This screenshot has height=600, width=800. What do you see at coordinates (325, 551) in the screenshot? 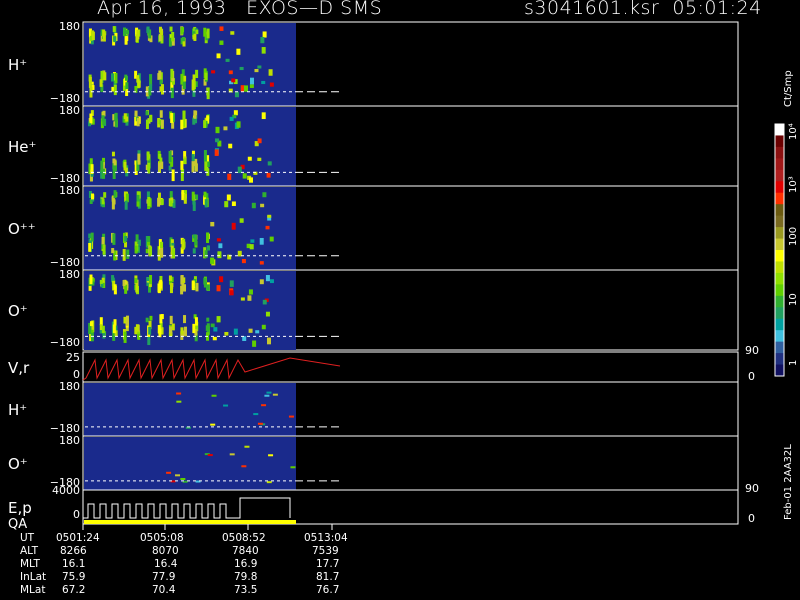
I see `footer-value: 7539` at bounding box center [325, 551].